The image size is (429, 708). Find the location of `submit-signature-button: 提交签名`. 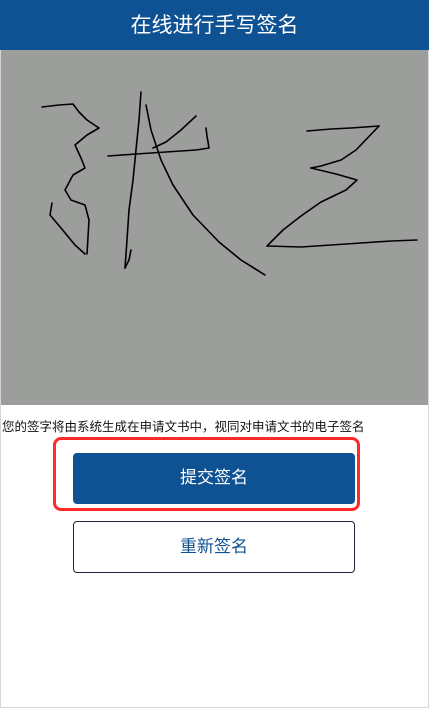

submit-signature-button: 提交签名 is located at coordinates (214, 478).